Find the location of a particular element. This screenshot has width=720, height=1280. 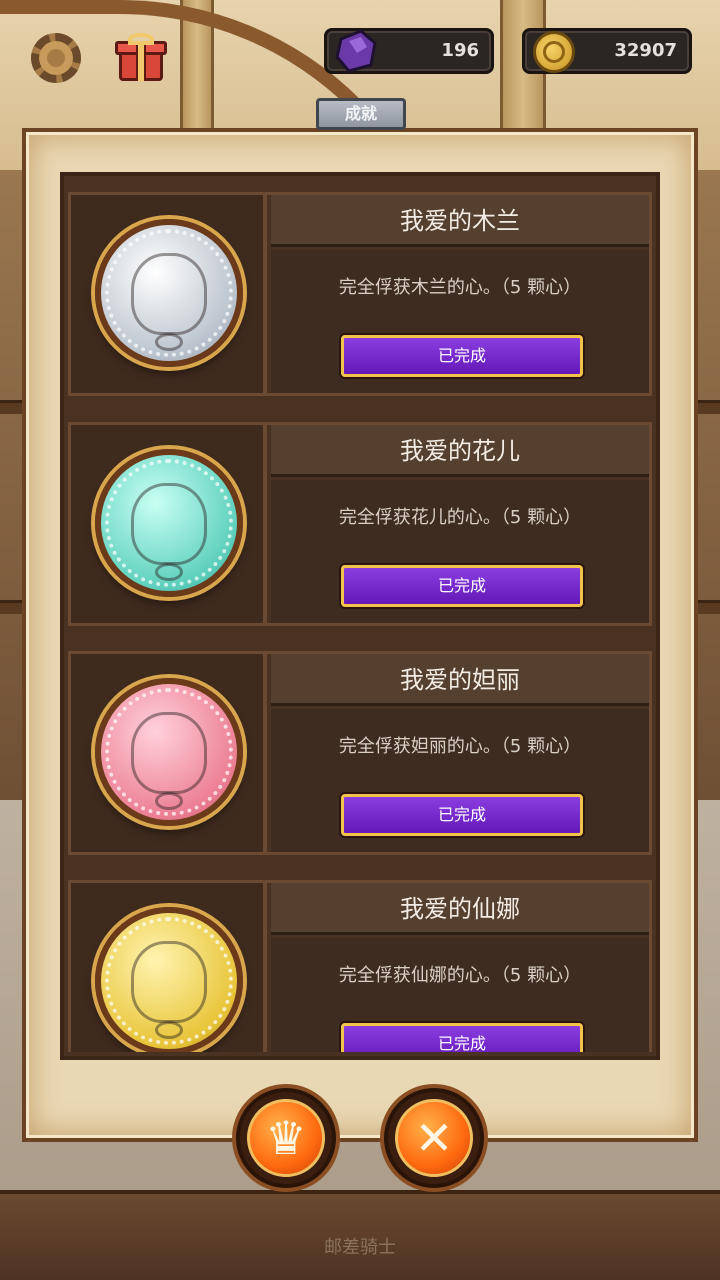

gift-button is located at coordinates (140, 58).